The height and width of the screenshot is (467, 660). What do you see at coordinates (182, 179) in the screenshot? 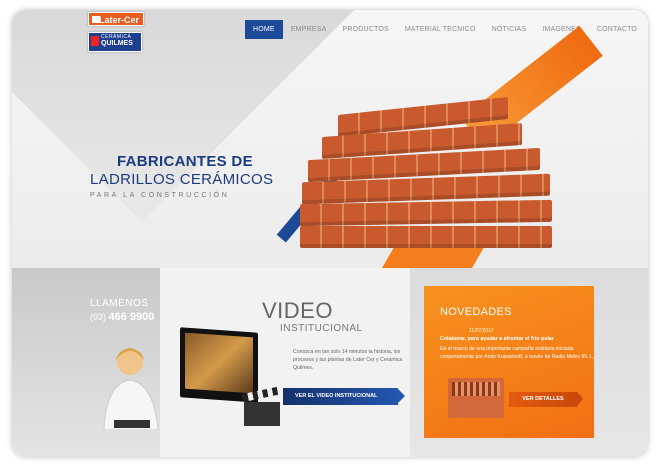
I see `hero-title-line2: LADRILLOS CERÁMICOS` at bounding box center [182, 179].